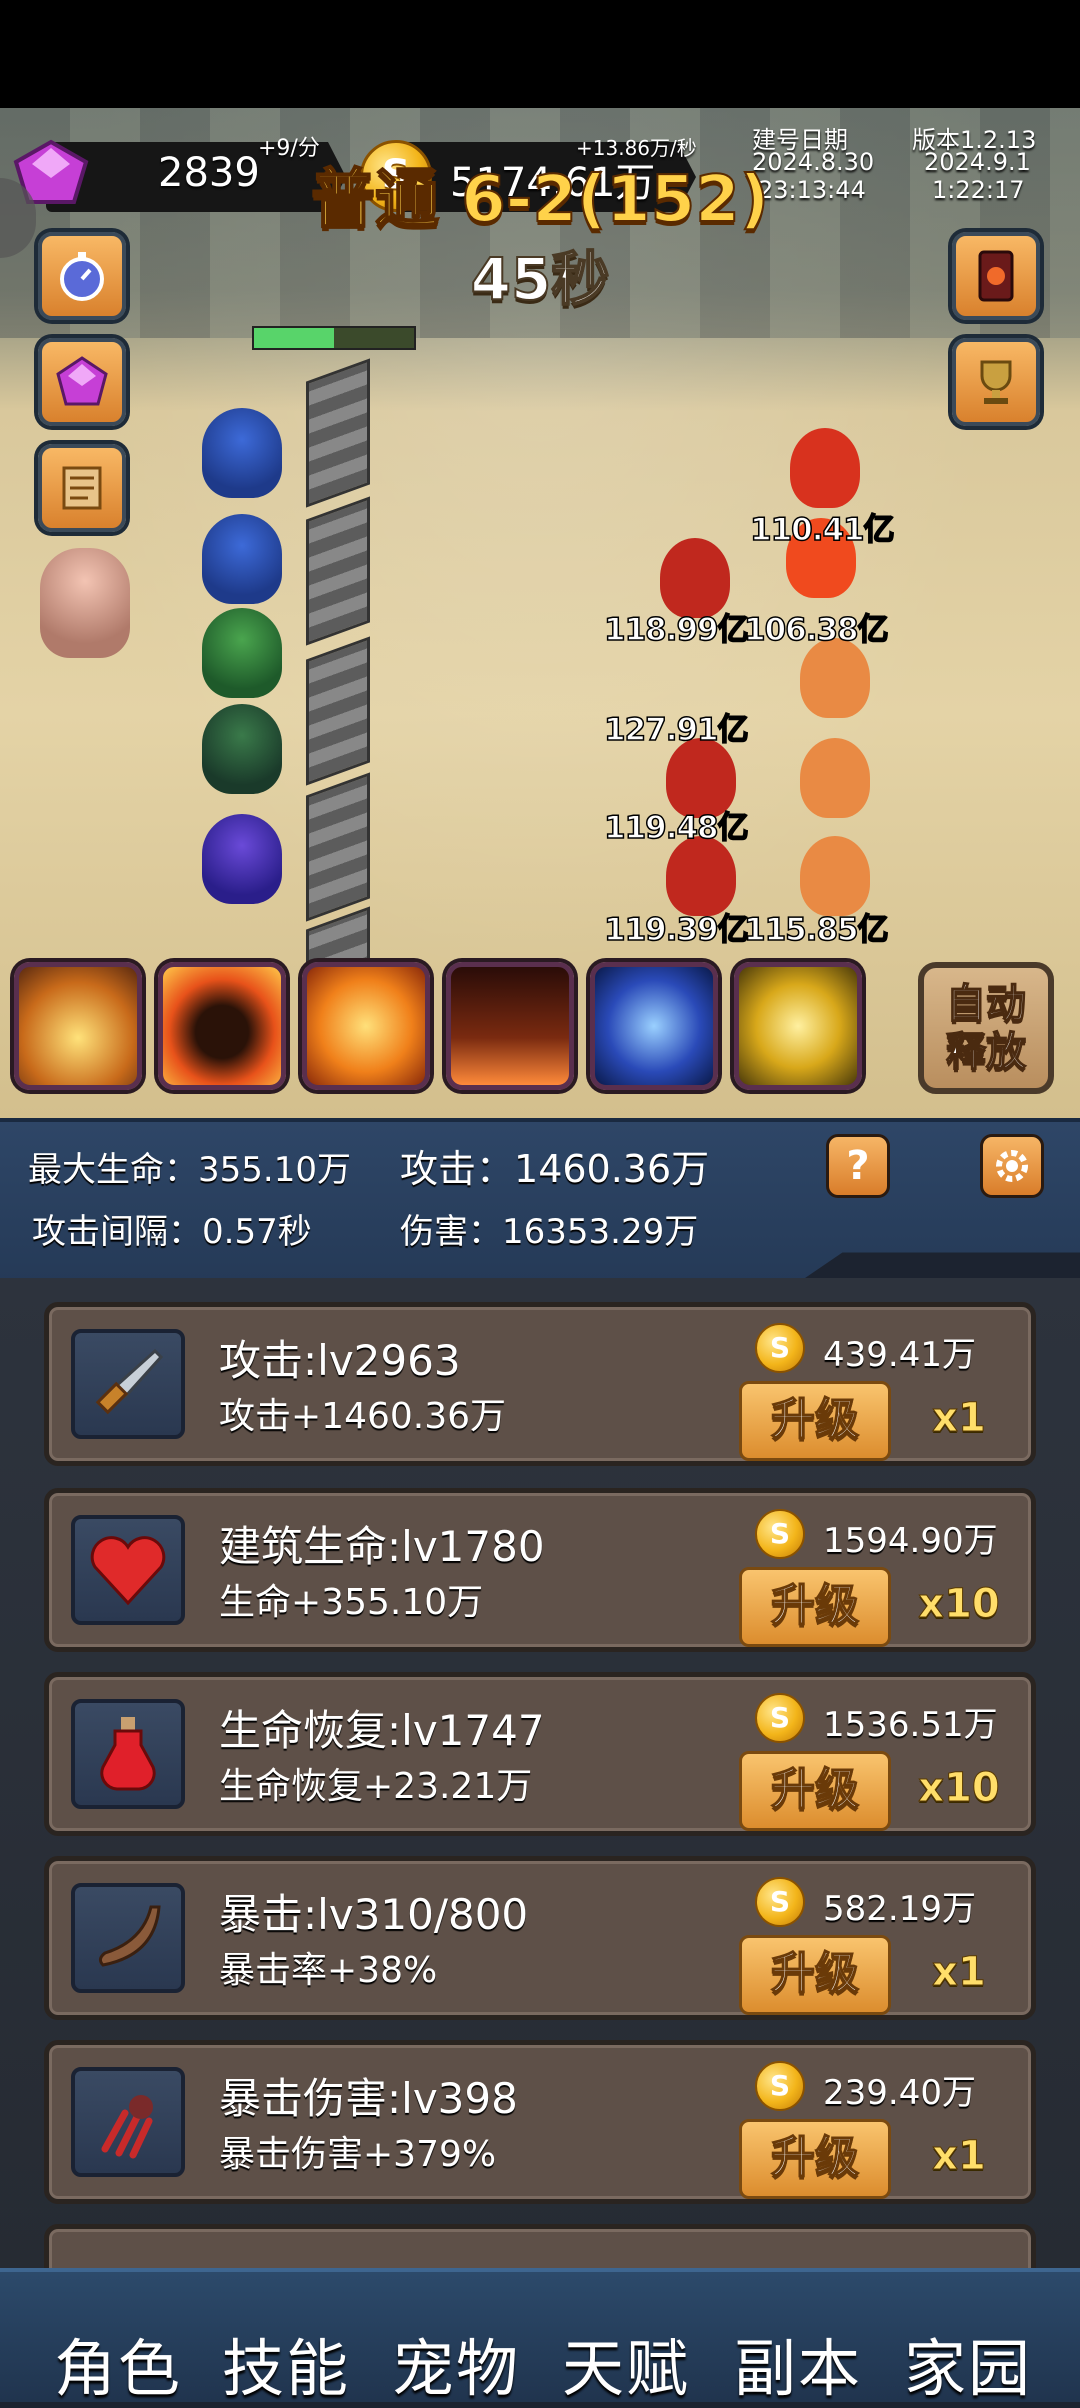 This screenshot has height=2408, width=1080. What do you see at coordinates (456, 2363) in the screenshot?
I see `nav-pets: 宠物` at bounding box center [456, 2363].